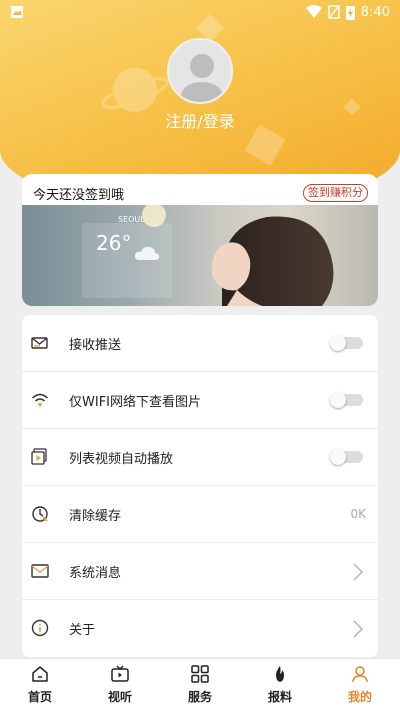  I want to click on setting-row-push: 接收推送, so click(200, 343).